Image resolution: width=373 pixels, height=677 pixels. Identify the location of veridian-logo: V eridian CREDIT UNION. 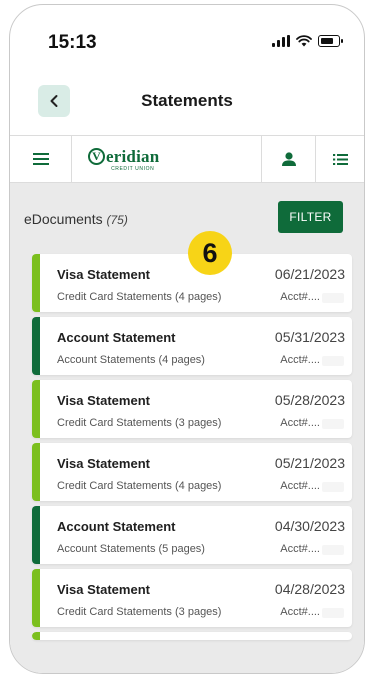
(123, 159).